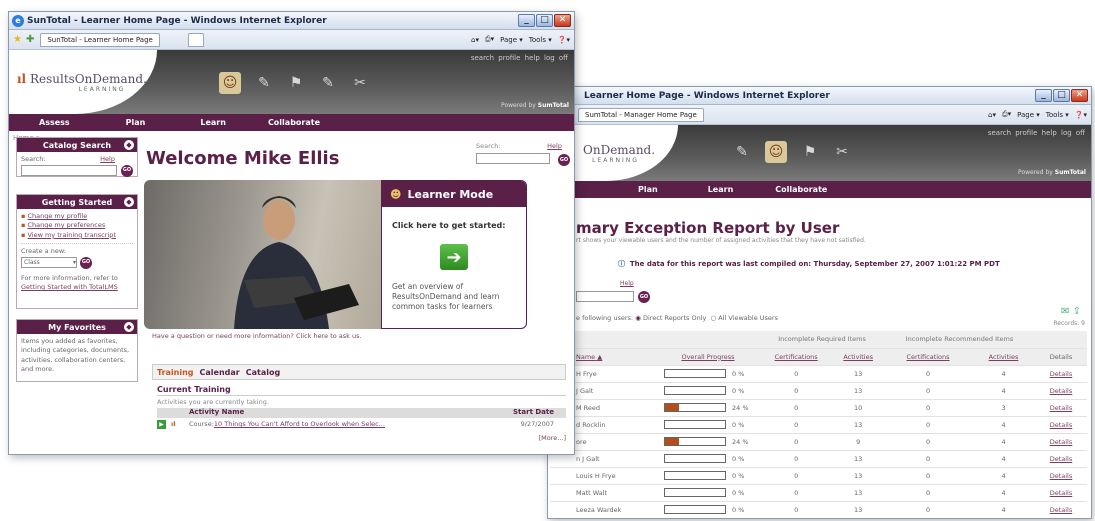  I want to click on more-link: [More...], so click(361, 438).